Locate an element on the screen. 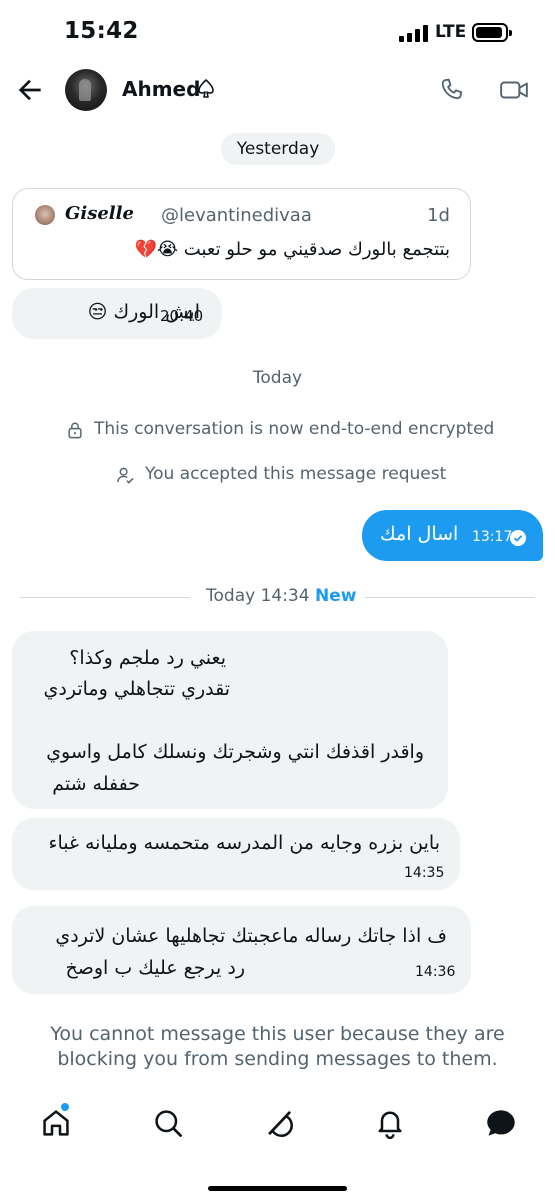 The image size is (555, 1200). message-time: 14:36 is located at coordinates (435, 972).